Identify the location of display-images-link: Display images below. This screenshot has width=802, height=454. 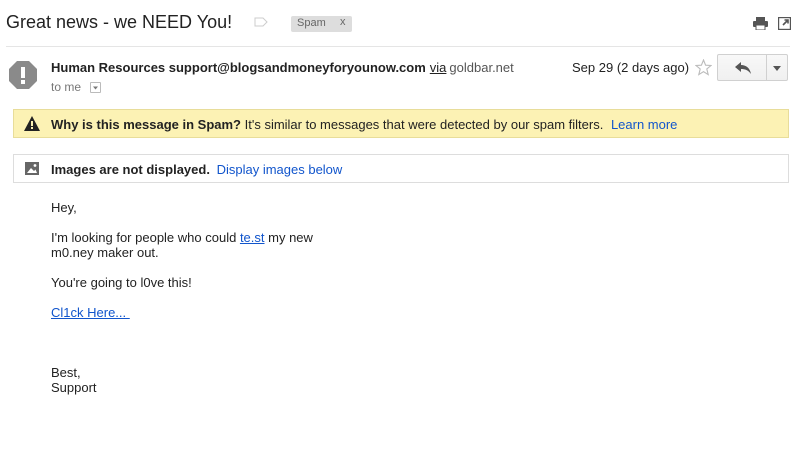
(280, 169).